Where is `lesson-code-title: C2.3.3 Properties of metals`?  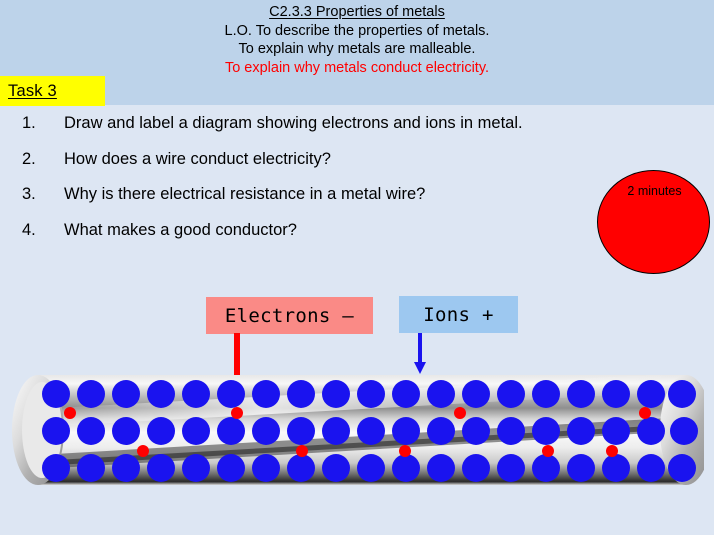
lesson-code-title: C2.3.3 Properties of metals is located at coordinates (357, 12).